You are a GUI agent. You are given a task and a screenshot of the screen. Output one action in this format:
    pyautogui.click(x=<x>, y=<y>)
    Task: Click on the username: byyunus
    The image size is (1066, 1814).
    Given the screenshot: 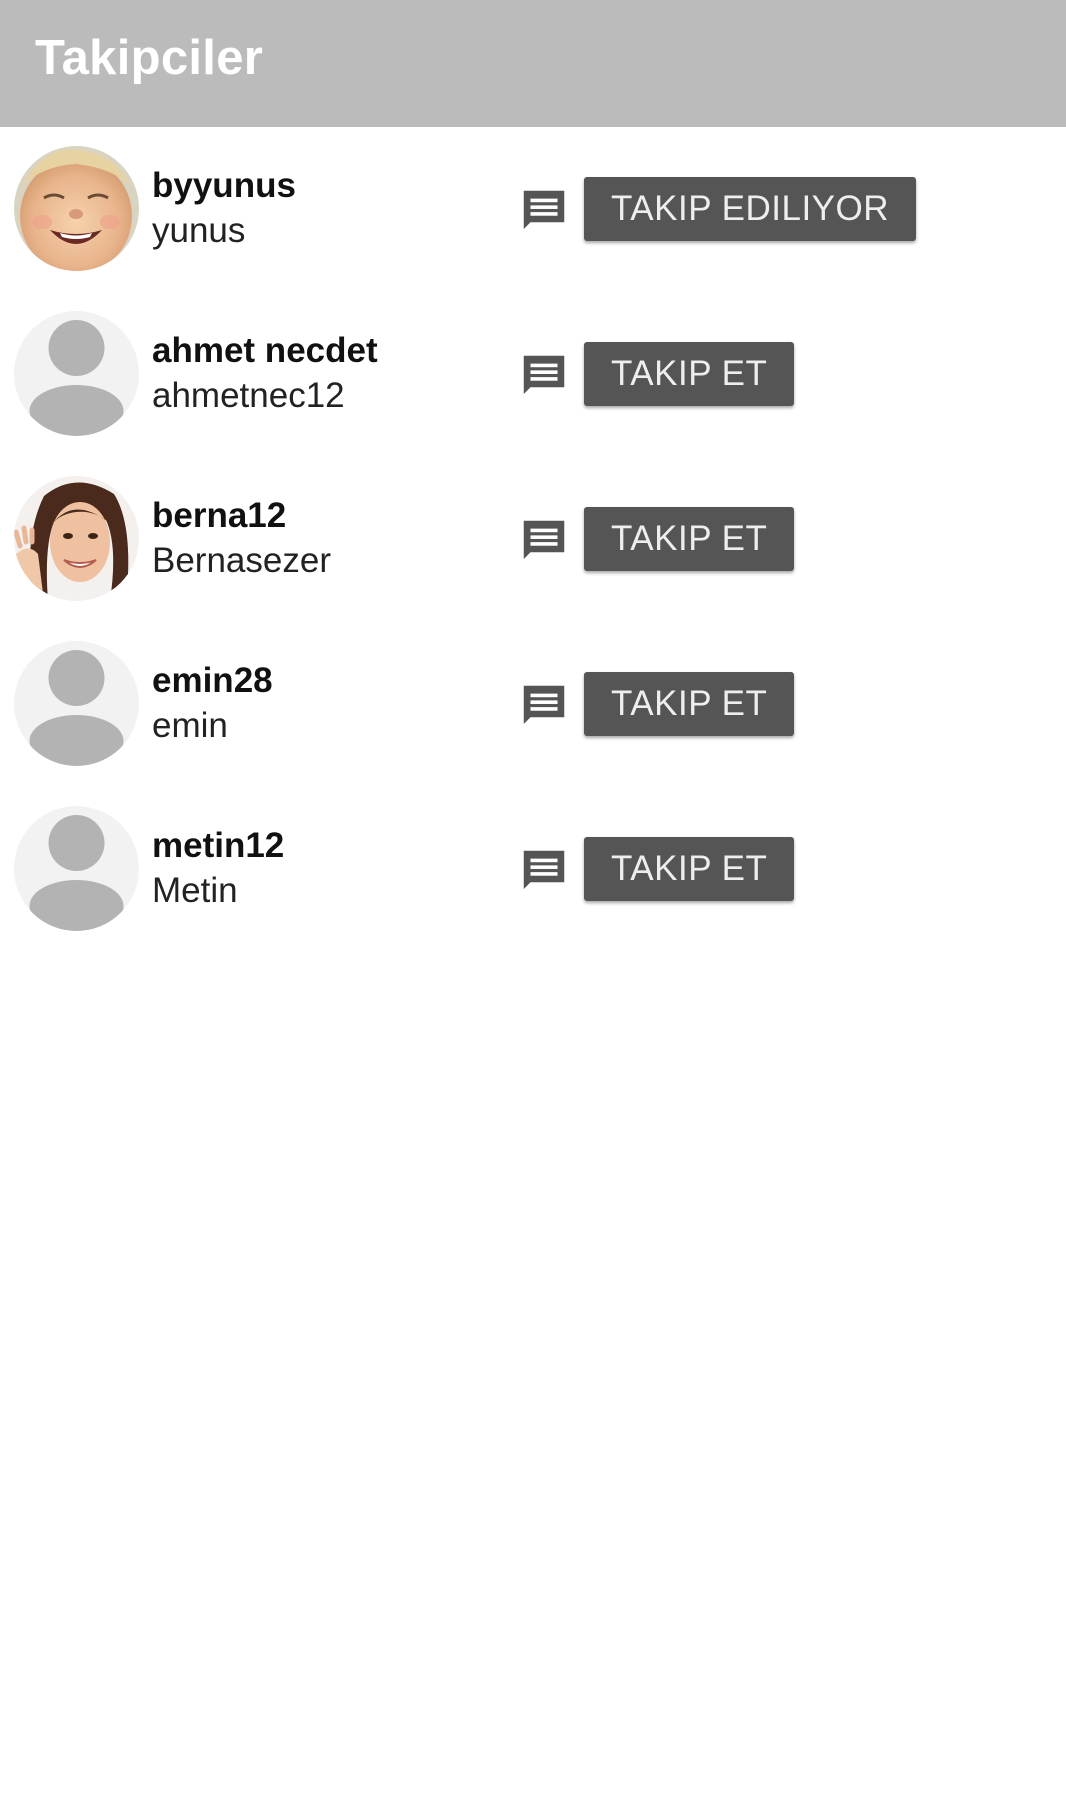 What is the action you would take?
    pyautogui.click(x=224, y=186)
    